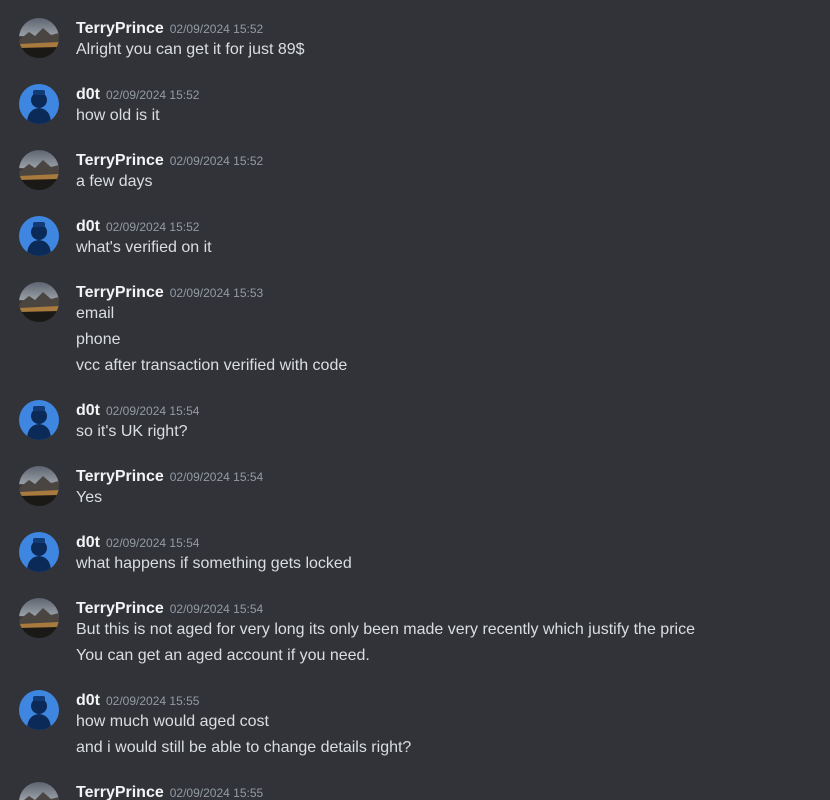 The height and width of the screenshot is (800, 830). What do you see at coordinates (216, 293) in the screenshot?
I see `timestamp: 02/09/2024 15:53` at bounding box center [216, 293].